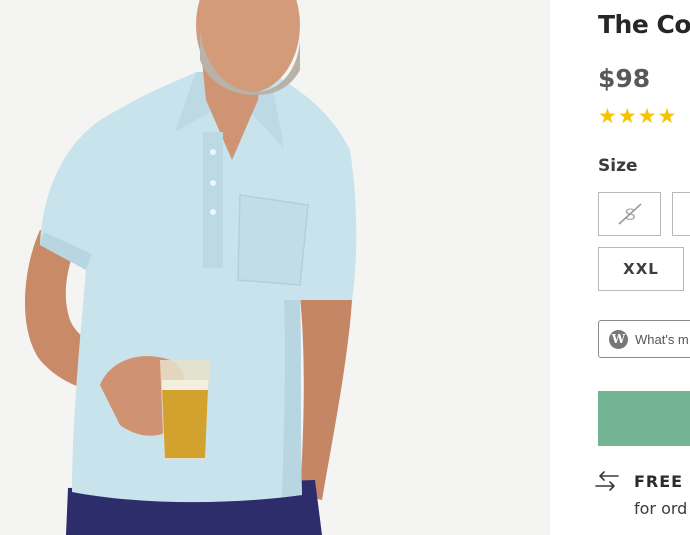 The image size is (690, 535). Describe the element at coordinates (662, 481) in the screenshot. I see `free-shipping-title: FREE S` at that location.